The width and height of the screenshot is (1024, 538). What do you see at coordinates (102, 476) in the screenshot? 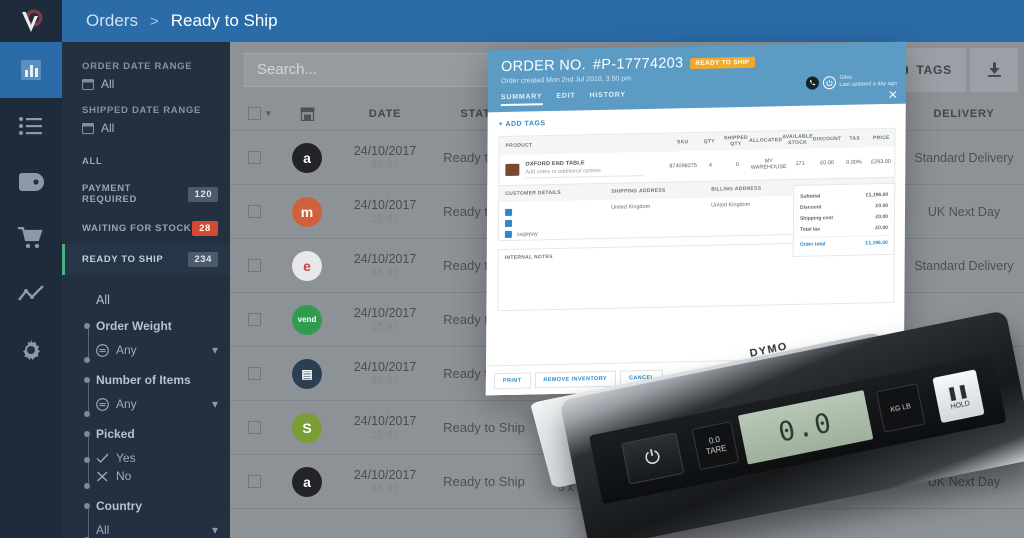
I see `close-icon` at bounding box center [102, 476].